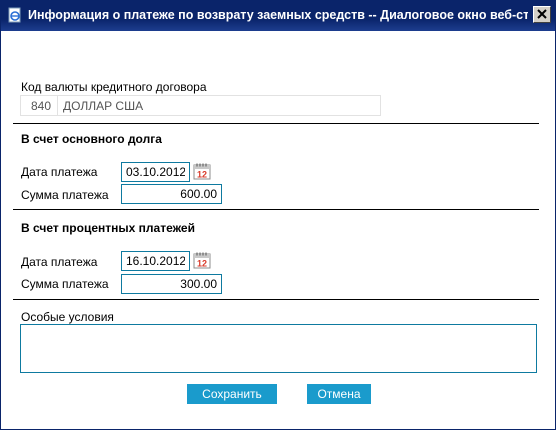 The height and width of the screenshot is (430, 556). I want to click on principal-amount-input, so click(171, 194).